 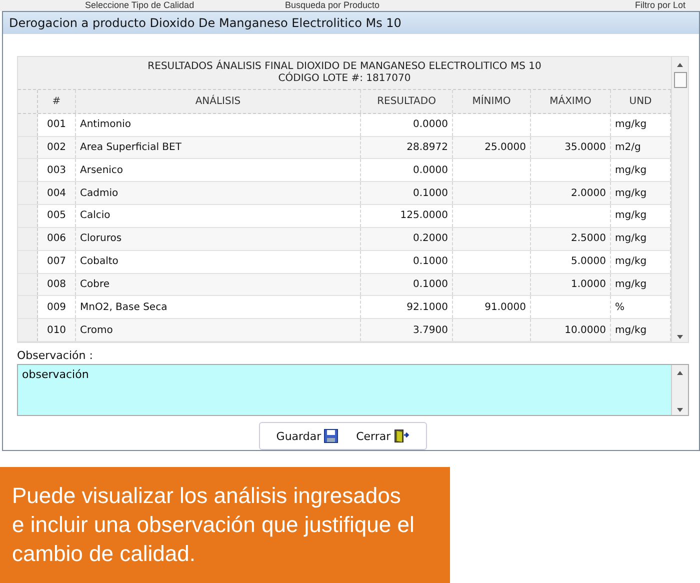 I want to click on table-cell: 1.0000, so click(x=571, y=285).